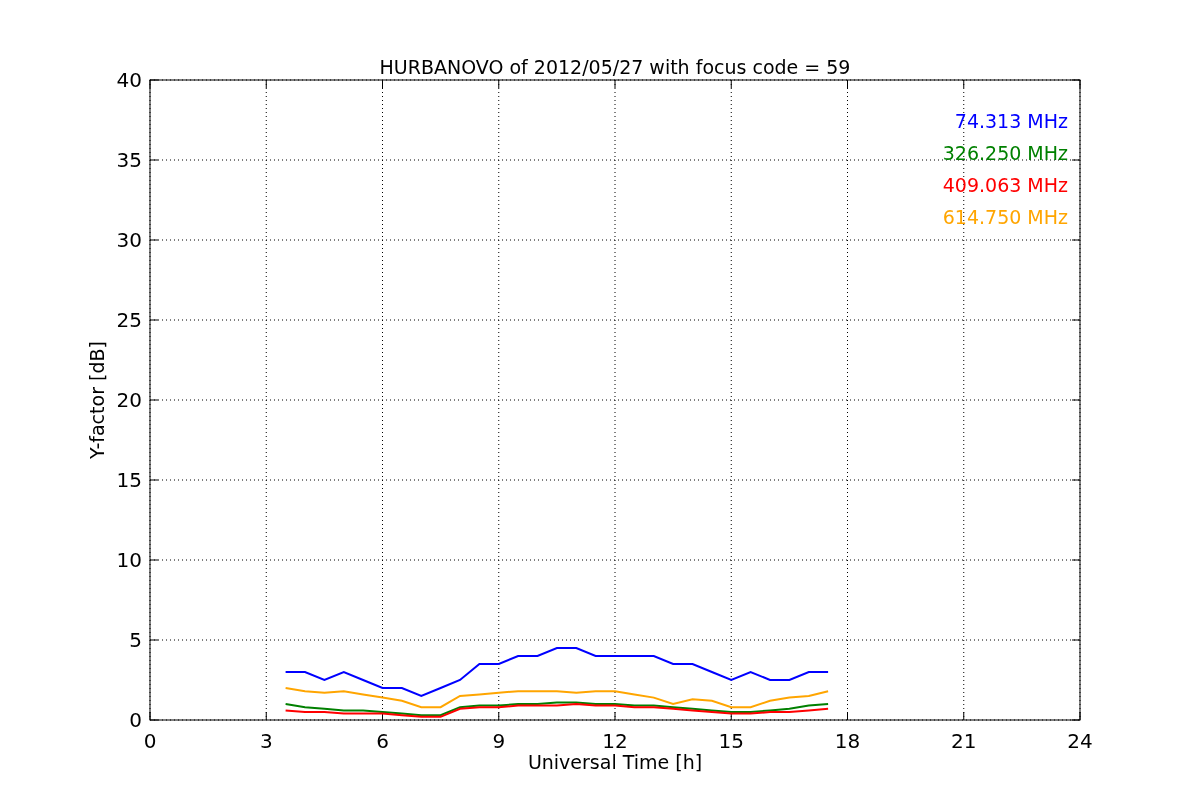  What do you see at coordinates (847, 741) in the screenshot?
I see `x-tick-label: 18` at bounding box center [847, 741].